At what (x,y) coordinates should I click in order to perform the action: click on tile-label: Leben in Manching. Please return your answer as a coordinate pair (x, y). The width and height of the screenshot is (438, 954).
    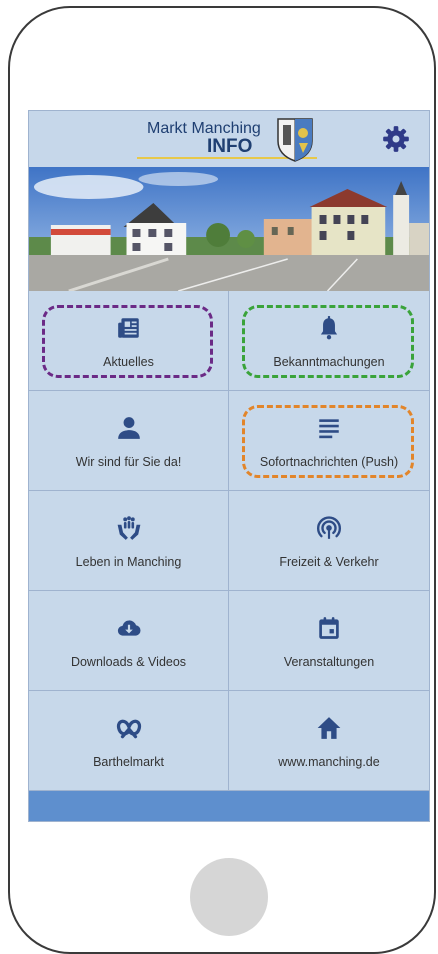
    Looking at the image, I should click on (128, 562).